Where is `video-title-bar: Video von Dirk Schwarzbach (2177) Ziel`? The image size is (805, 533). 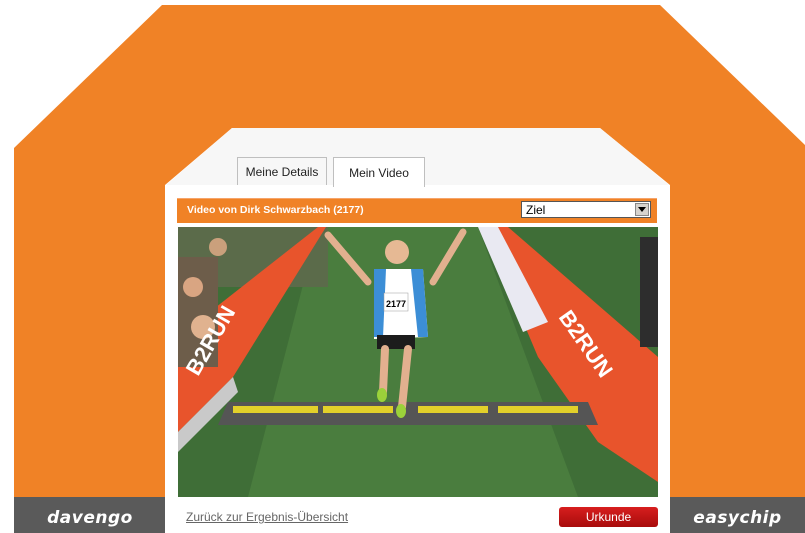
video-title-bar: Video von Dirk Schwarzbach (2177) Ziel is located at coordinates (417, 210).